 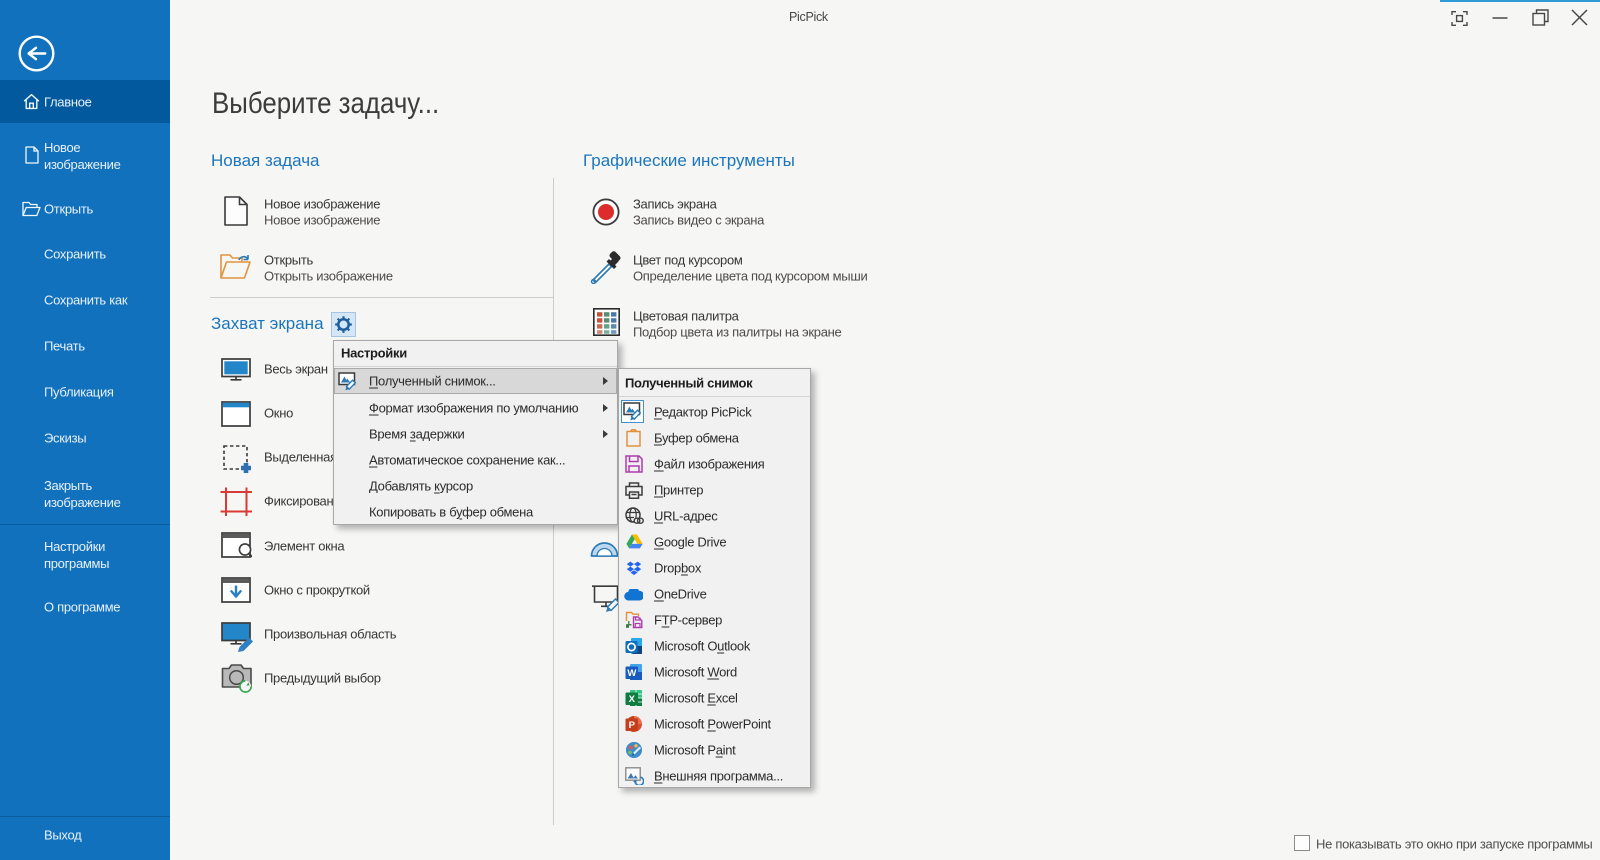 I want to click on svg-text: X, so click(x=632, y=699).